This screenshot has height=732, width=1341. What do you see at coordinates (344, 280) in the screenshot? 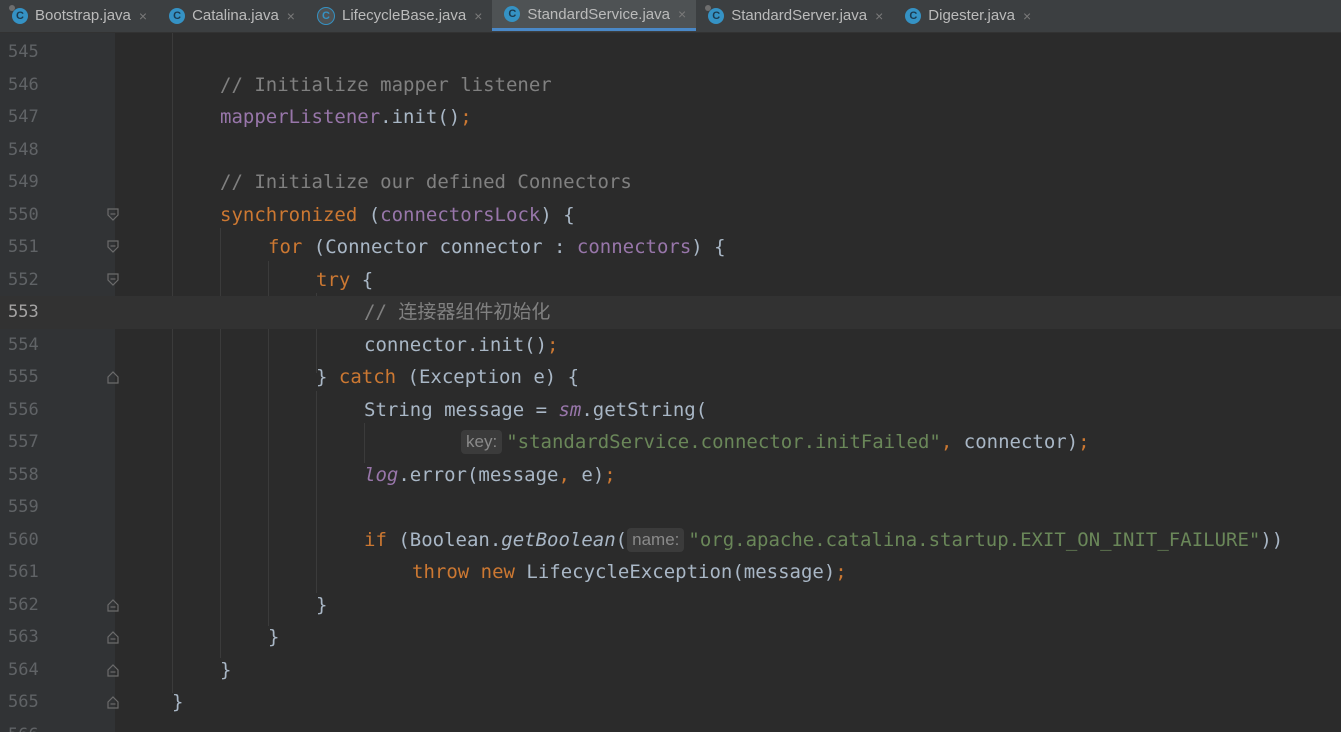
I see `code-text: try {` at bounding box center [344, 280].